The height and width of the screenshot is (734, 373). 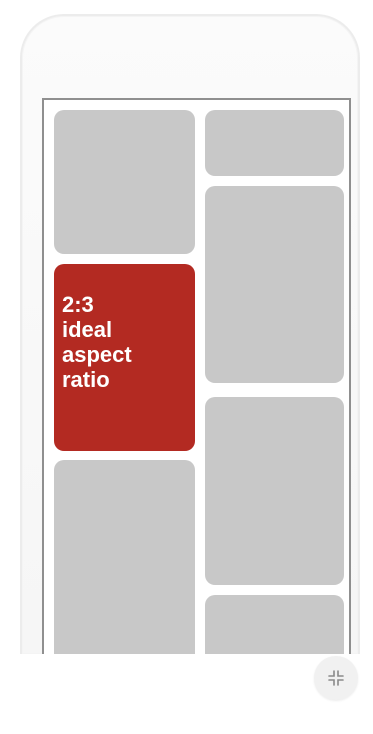 I want to click on highlighted-pin-tile: 2:3 ideal aspect ratio, so click(x=124, y=357).